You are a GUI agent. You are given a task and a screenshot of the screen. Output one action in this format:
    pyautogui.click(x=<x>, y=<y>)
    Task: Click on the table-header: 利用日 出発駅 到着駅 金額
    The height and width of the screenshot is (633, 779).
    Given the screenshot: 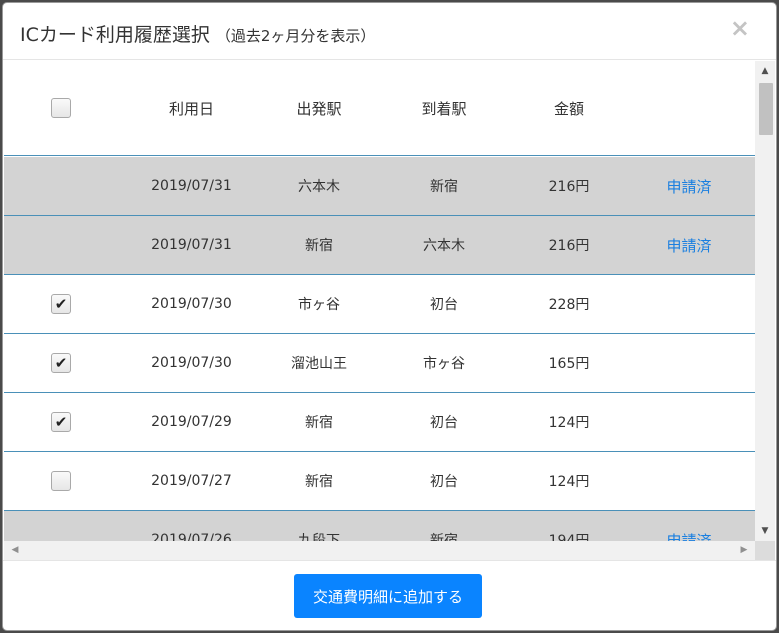 What is the action you would take?
    pyautogui.click(x=379, y=108)
    